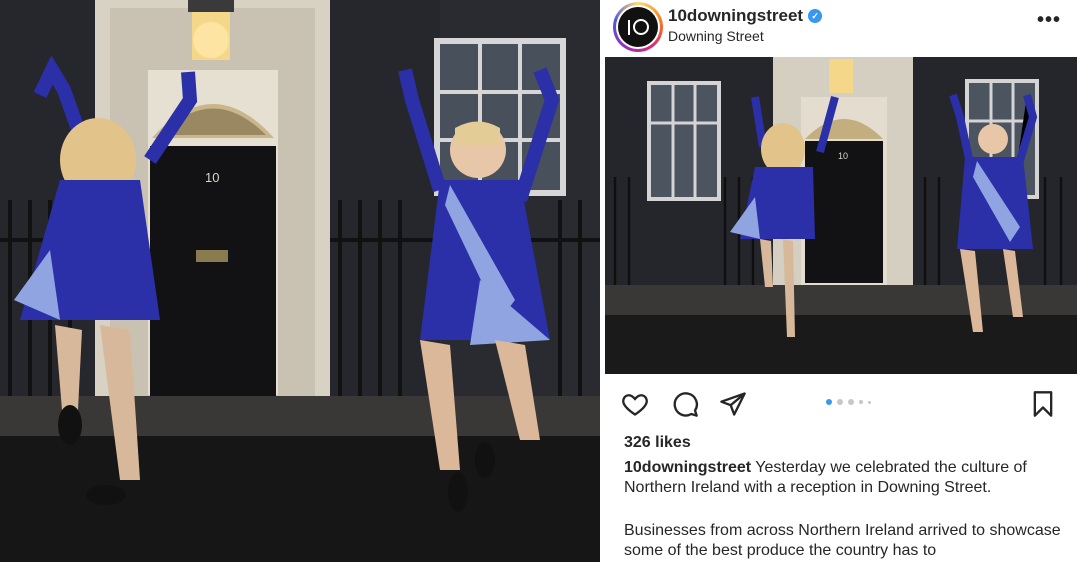  I want to click on post-header: 10downingstreet ✓ Downing Street •••, so click(841, 28).